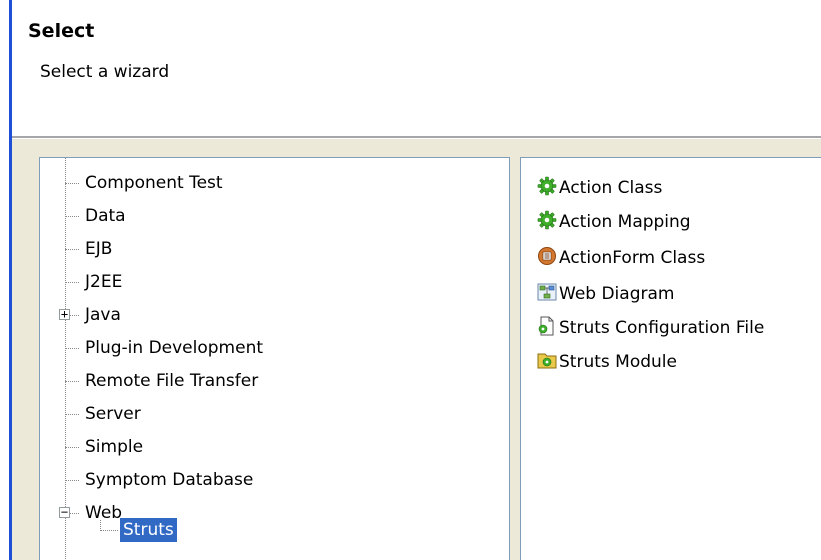 Image resolution: width=821 pixels, height=560 pixels. I want to click on wizard-item-label: Web Diagram, so click(617, 294).